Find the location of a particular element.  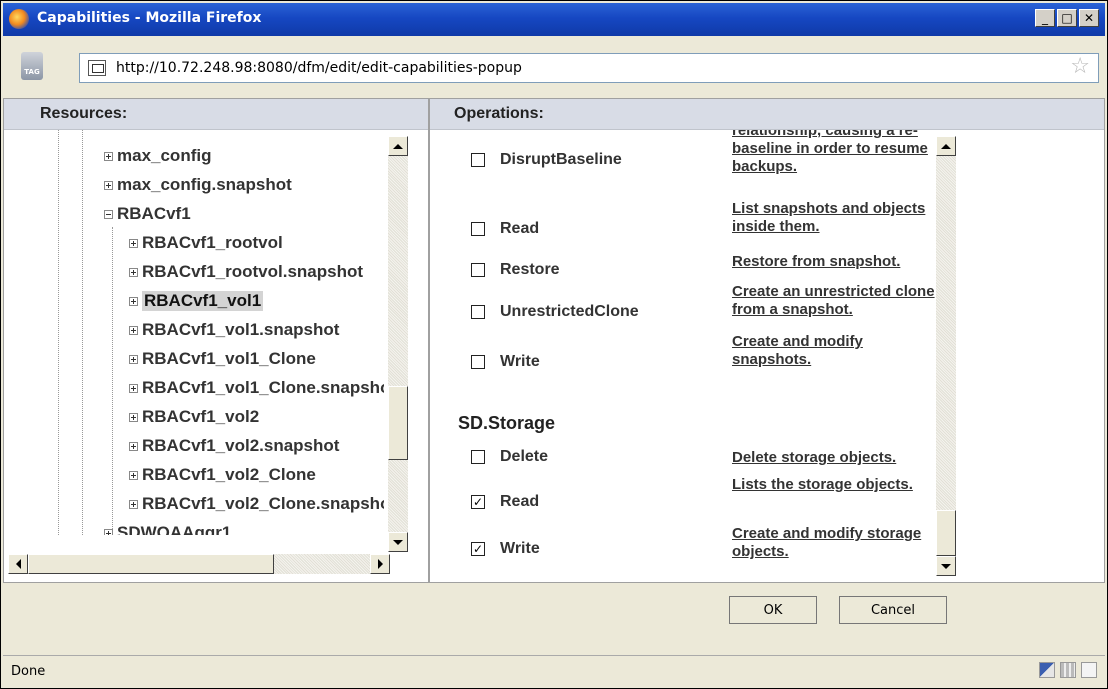

ok-button: OK is located at coordinates (773, 610).